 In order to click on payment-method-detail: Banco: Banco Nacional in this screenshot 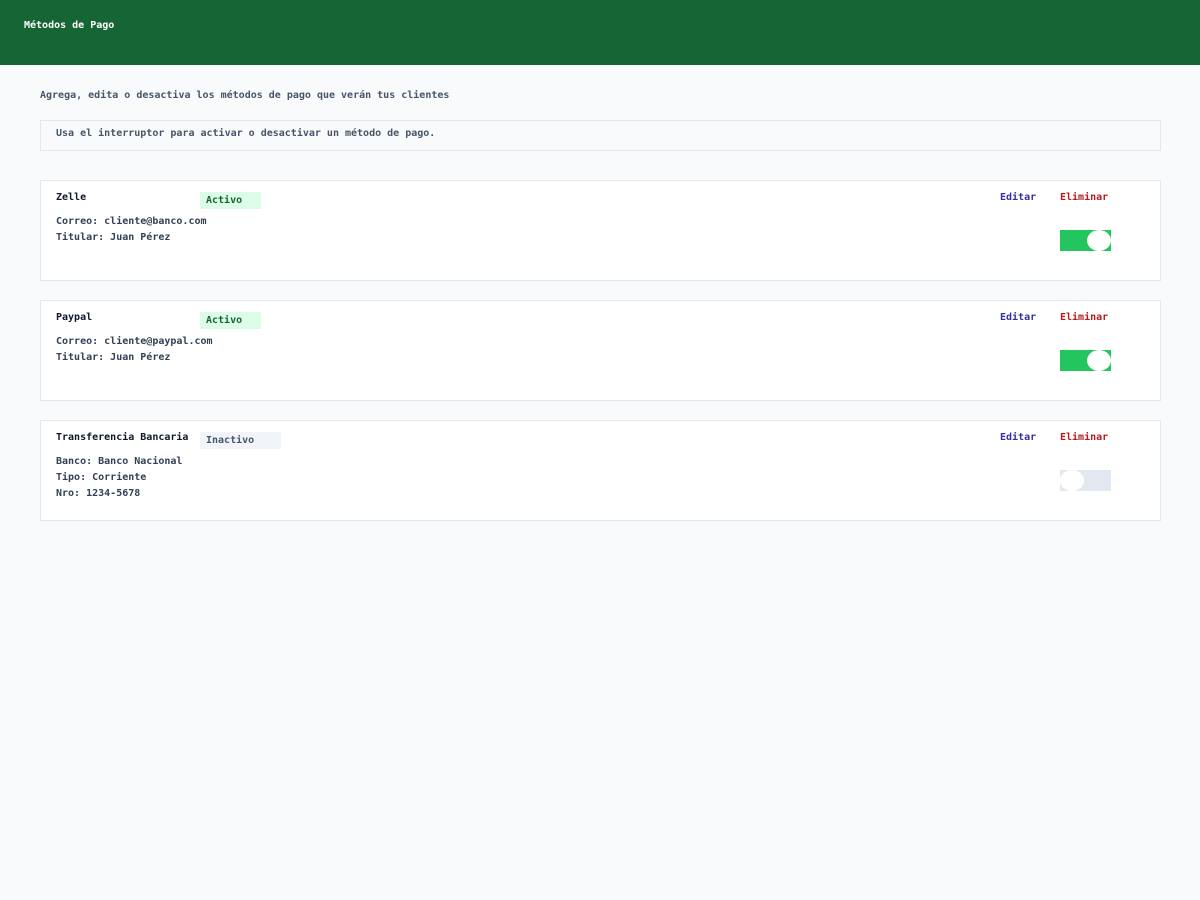, I will do `click(119, 461)`.